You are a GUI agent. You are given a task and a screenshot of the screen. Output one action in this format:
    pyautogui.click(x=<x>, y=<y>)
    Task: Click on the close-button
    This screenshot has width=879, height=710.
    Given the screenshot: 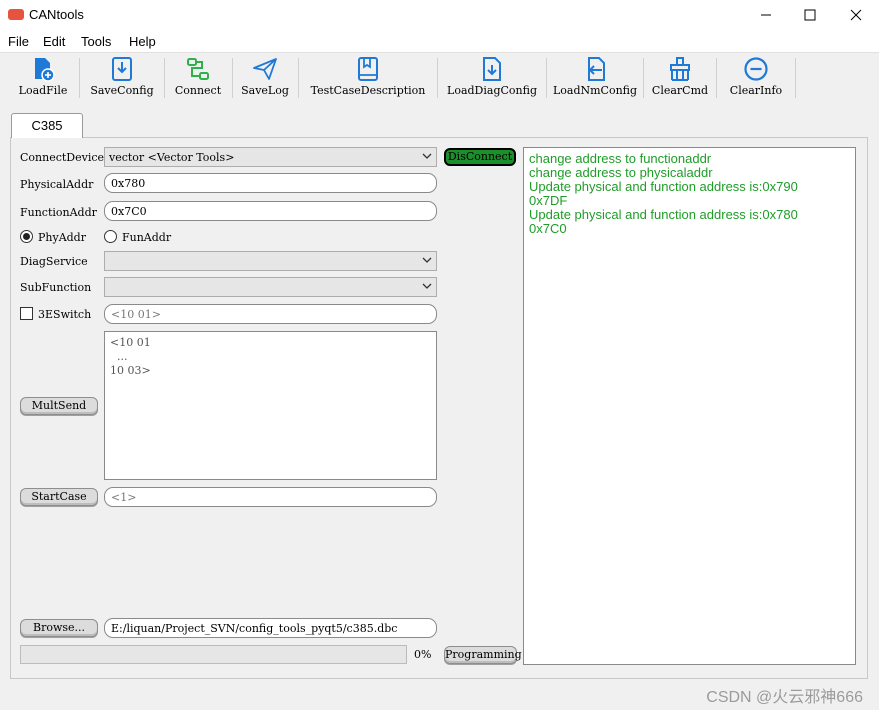 What is the action you would take?
    pyautogui.click(x=856, y=15)
    